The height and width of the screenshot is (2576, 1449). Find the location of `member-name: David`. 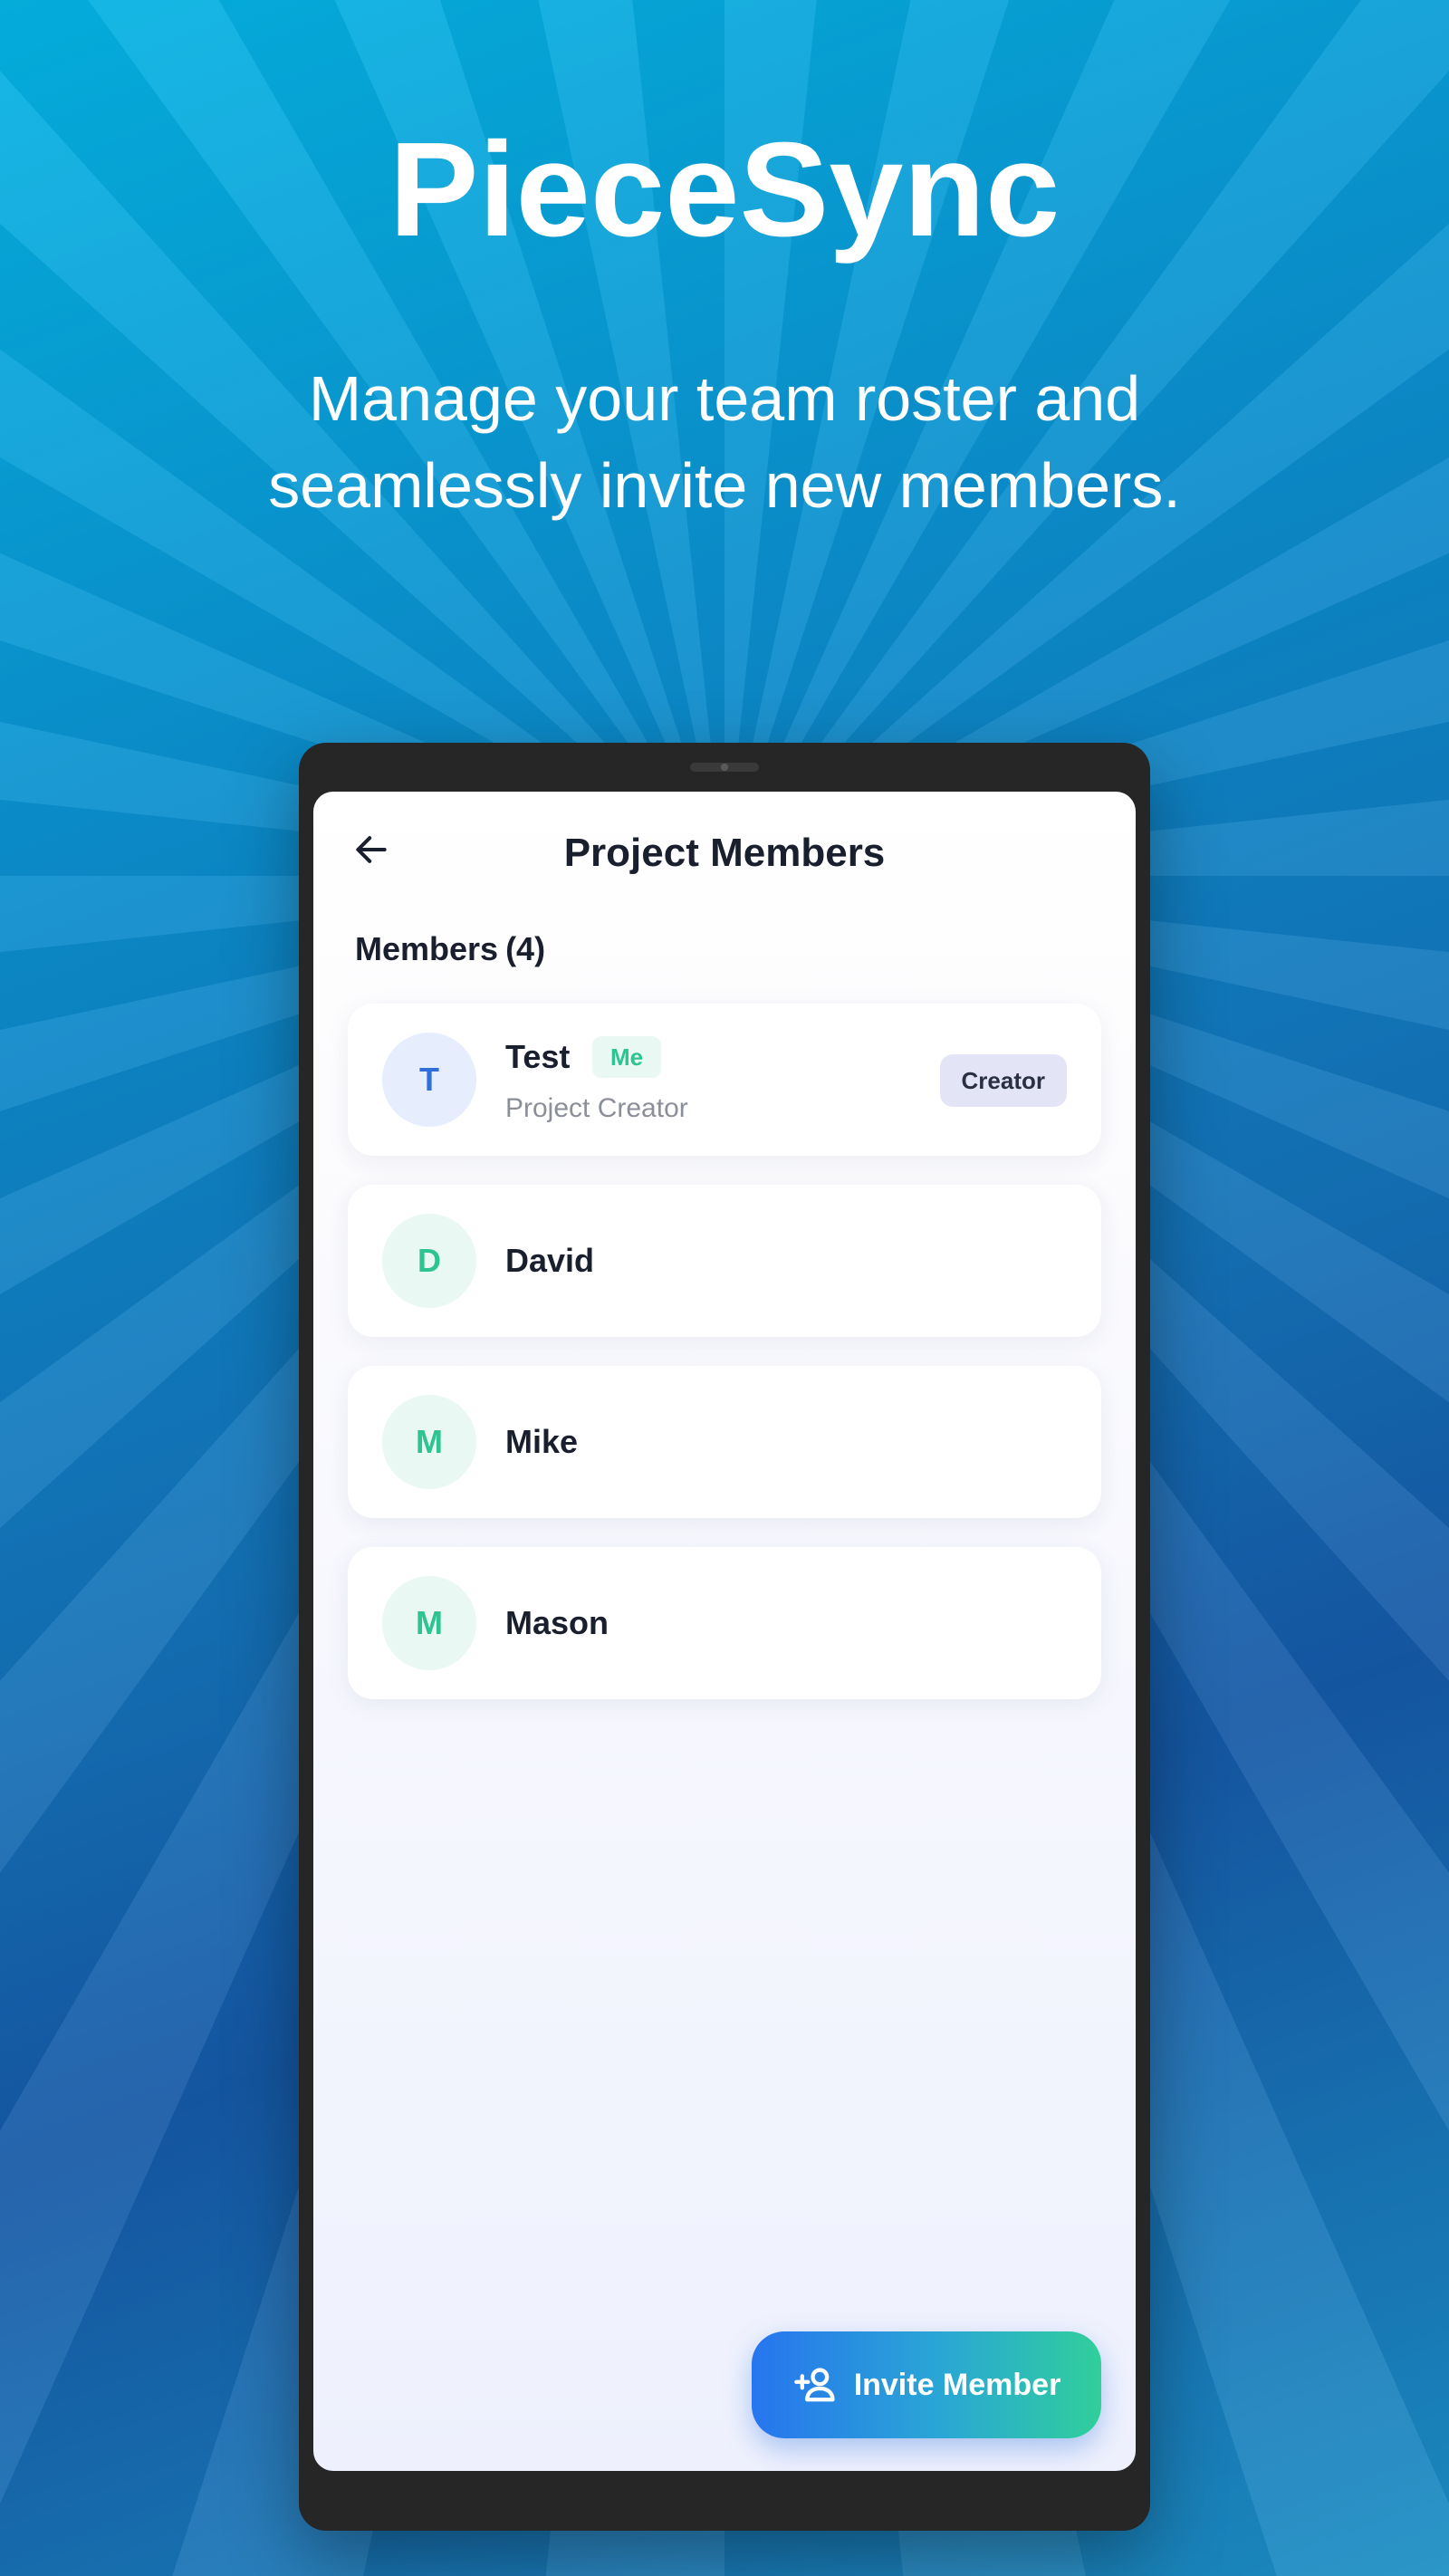

member-name: David is located at coordinates (550, 1260).